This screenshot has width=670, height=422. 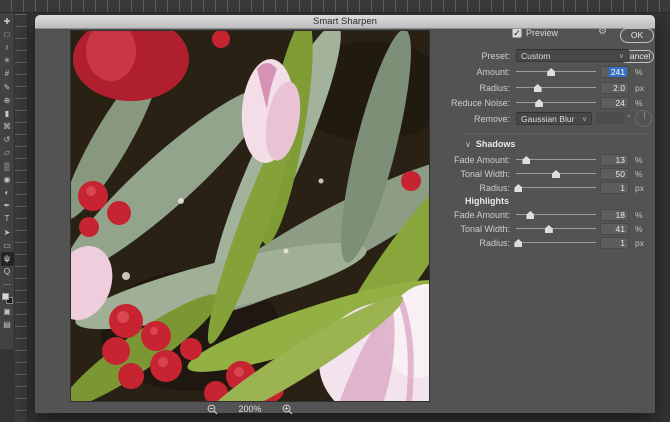 What do you see at coordinates (614, 188) in the screenshot?
I see `shadows-radius-value: 1` at bounding box center [614, 188].